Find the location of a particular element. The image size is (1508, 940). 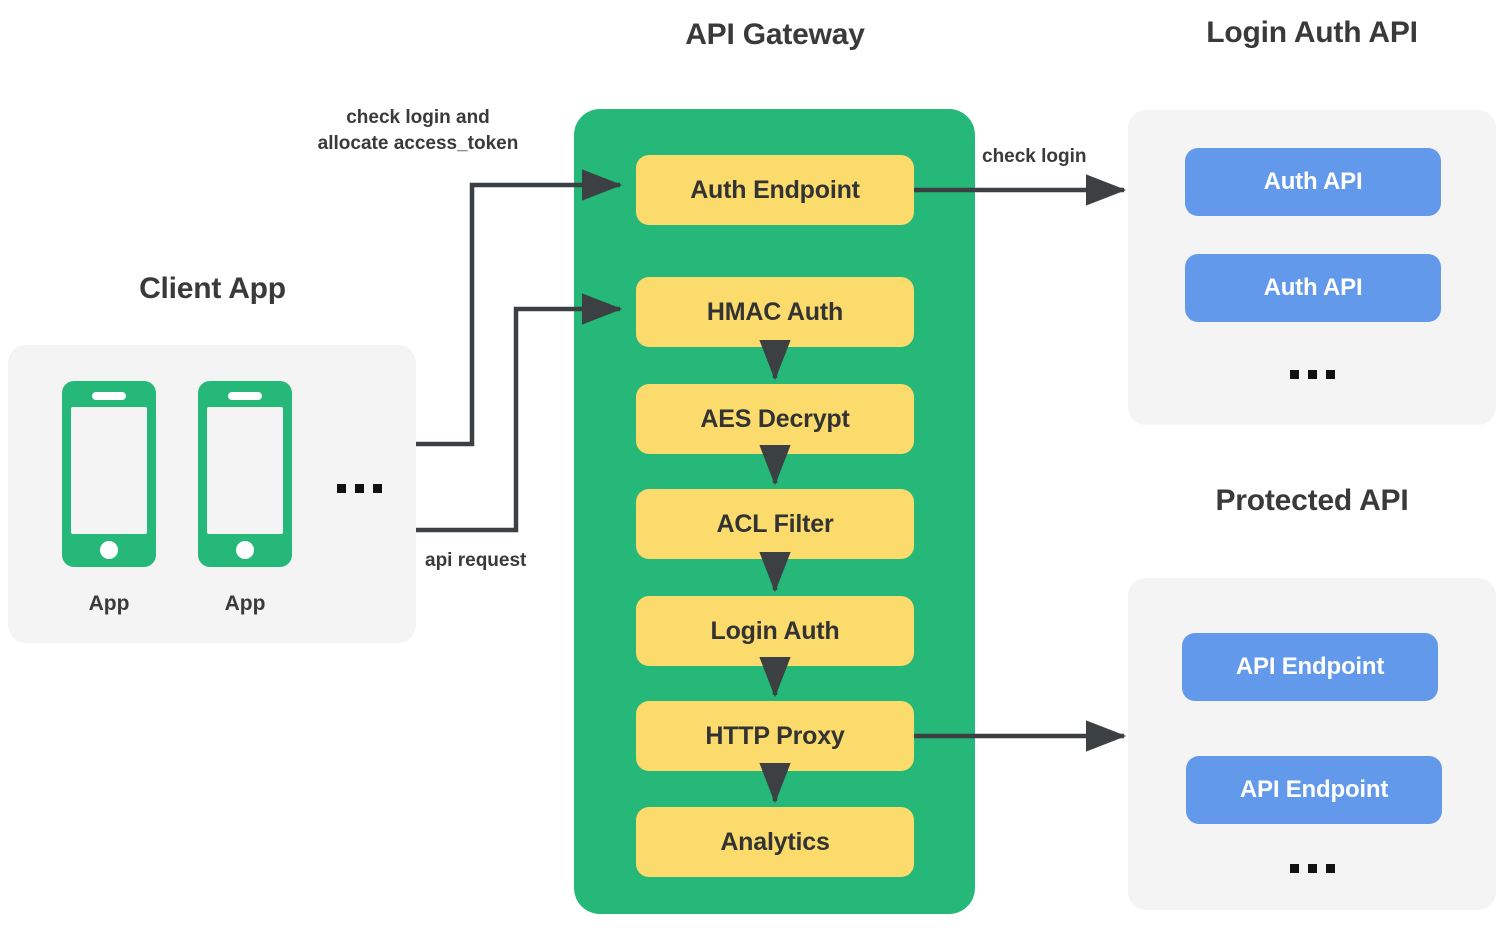

protected-api-panel is located at coordinates (1312, 744).